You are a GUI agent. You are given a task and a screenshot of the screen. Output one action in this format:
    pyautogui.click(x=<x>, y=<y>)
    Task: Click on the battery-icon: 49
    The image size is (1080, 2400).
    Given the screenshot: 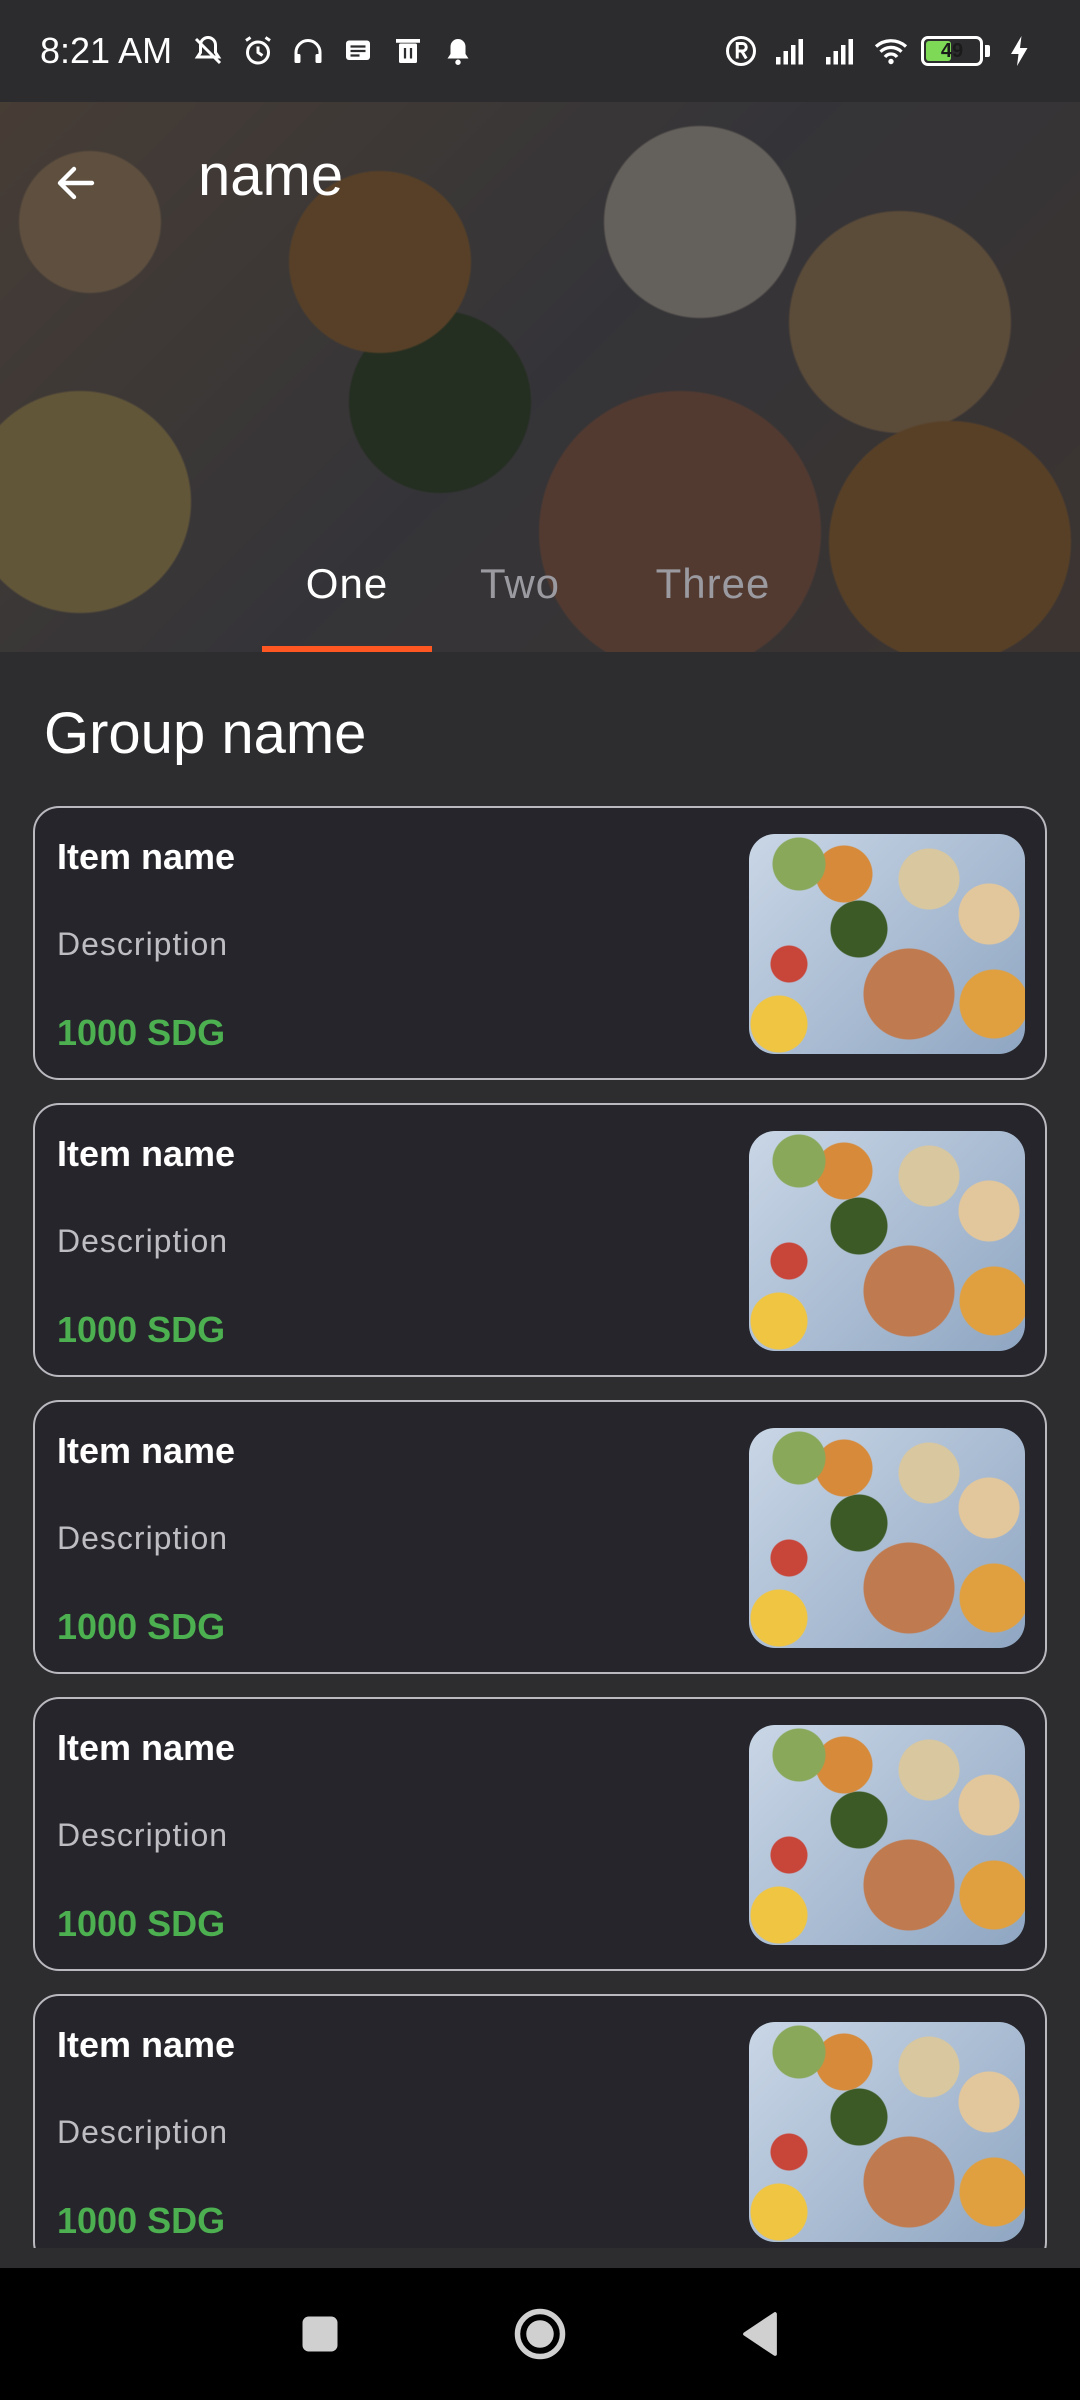 What is the action you would take?
    pyautogui.click(x=955, y=51)
    